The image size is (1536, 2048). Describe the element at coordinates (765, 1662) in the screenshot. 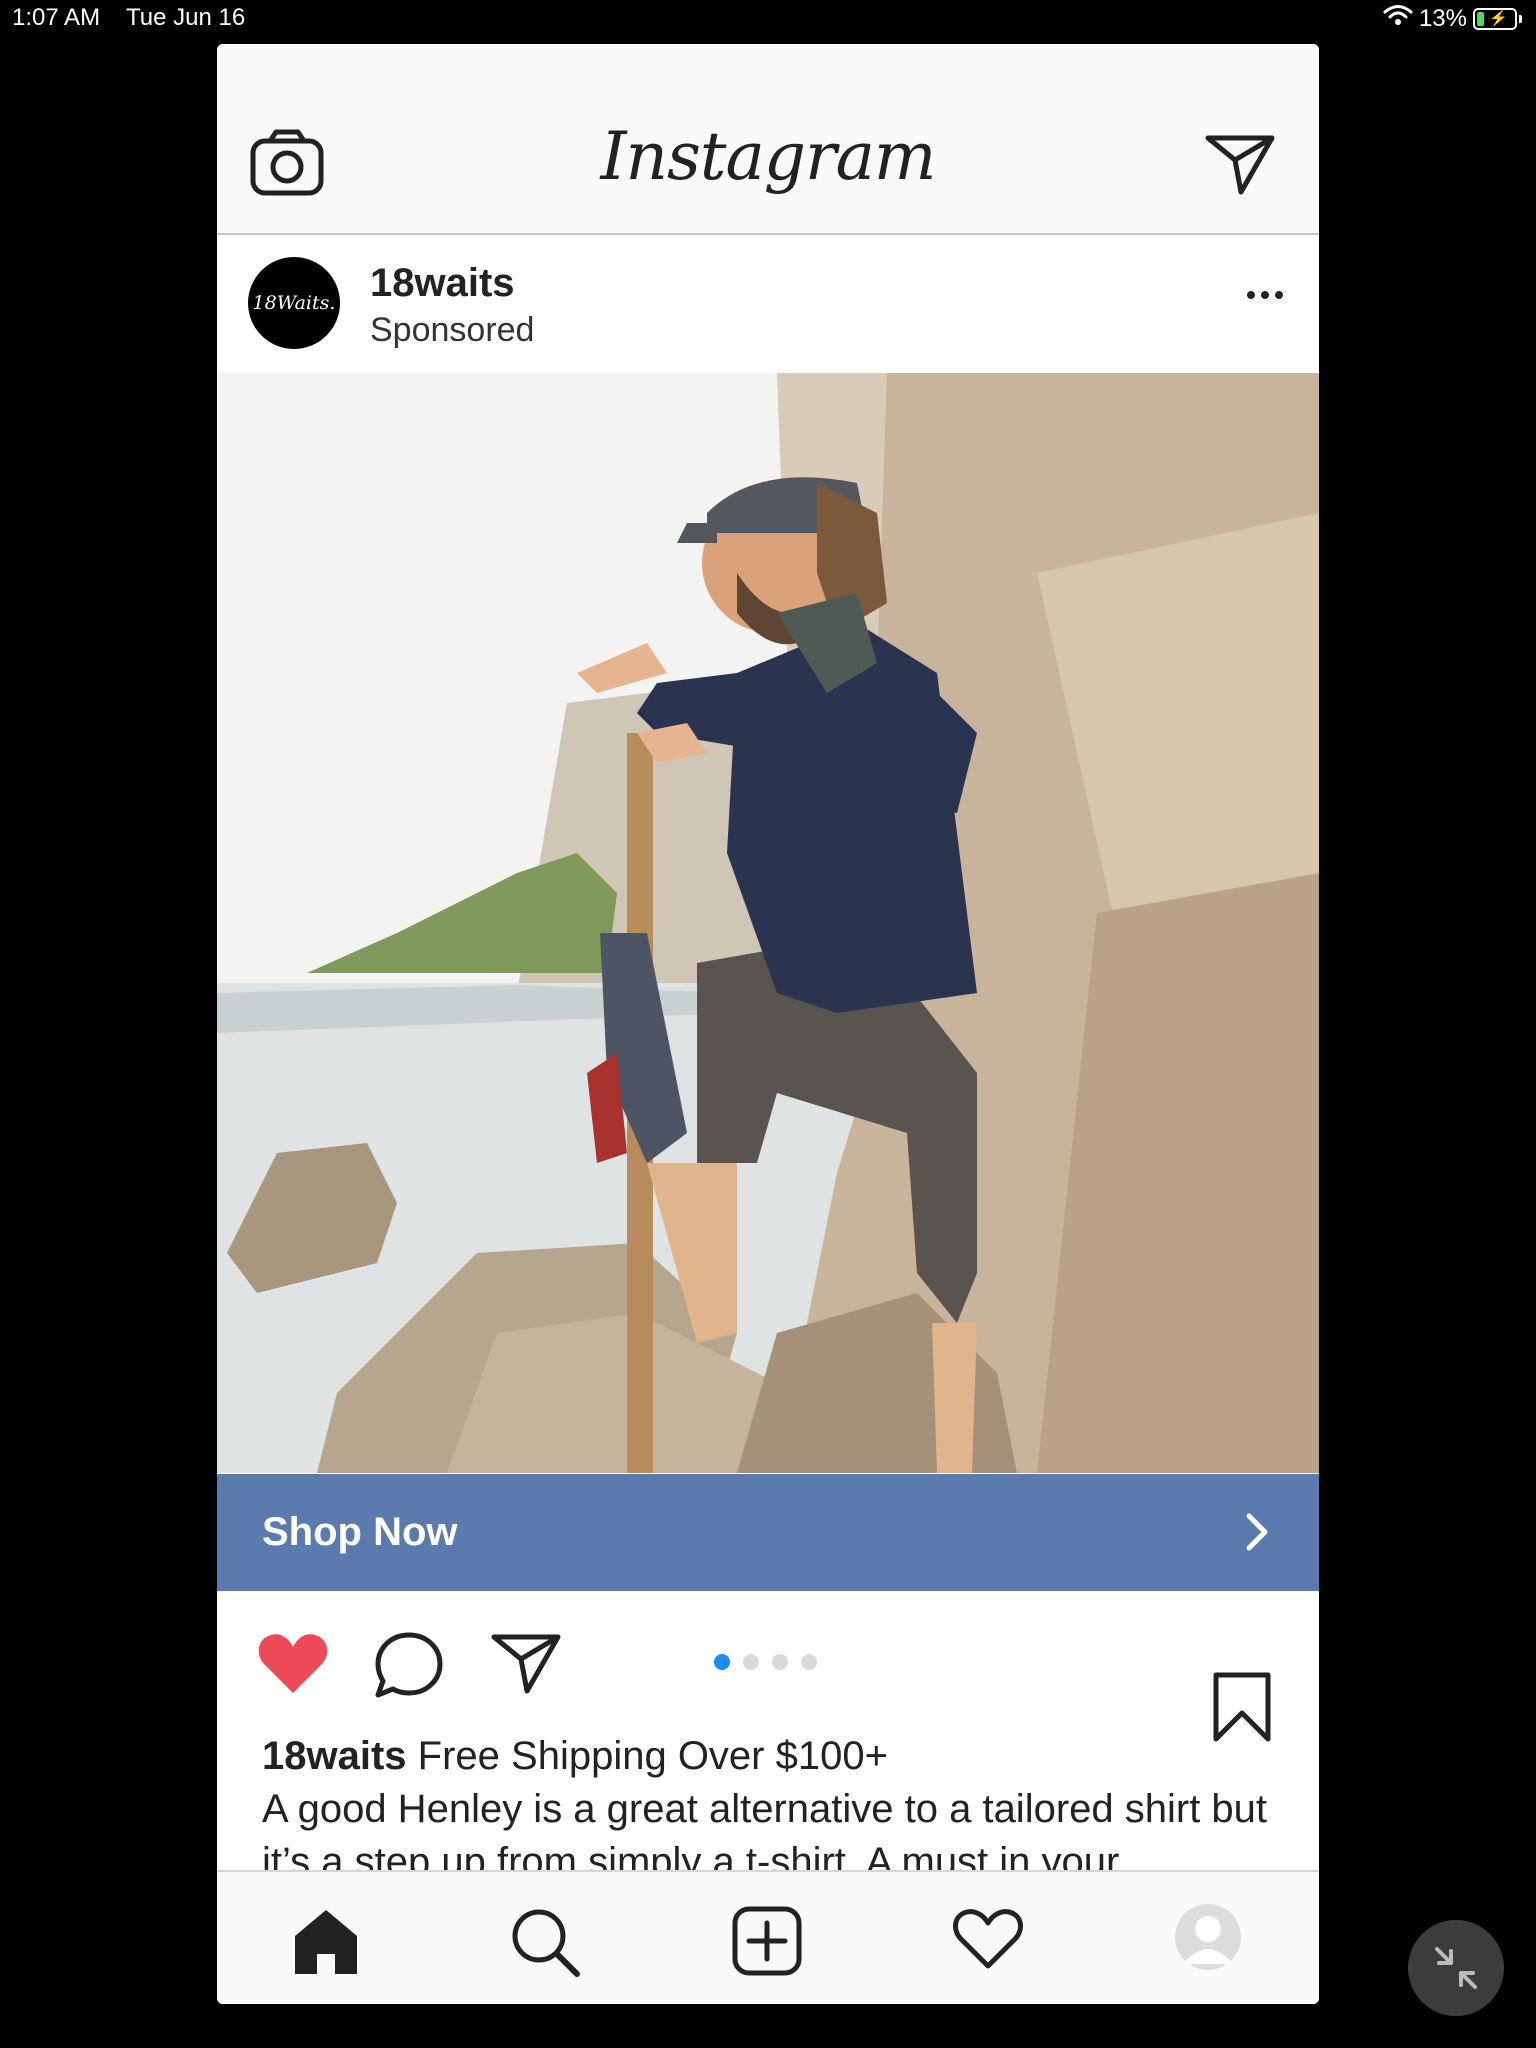

I see `carousel-indicator` at that location.